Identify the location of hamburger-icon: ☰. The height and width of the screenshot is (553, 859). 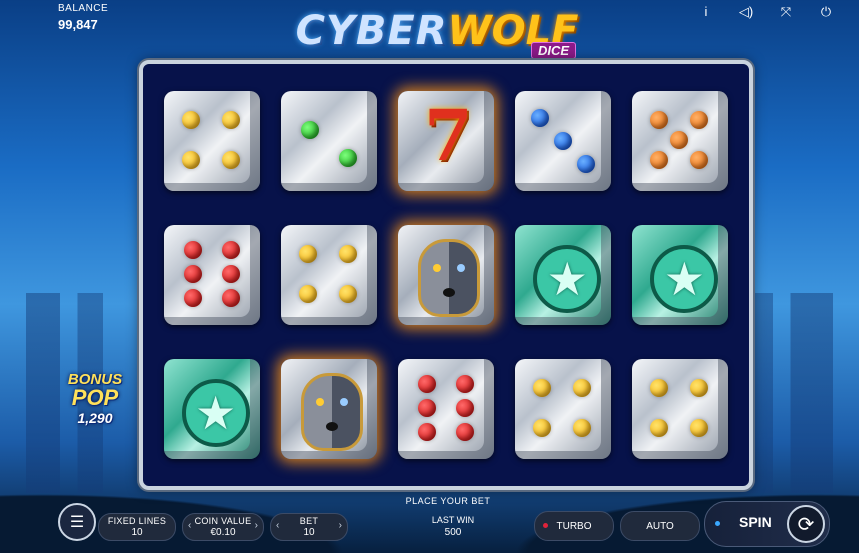
(77, 522).